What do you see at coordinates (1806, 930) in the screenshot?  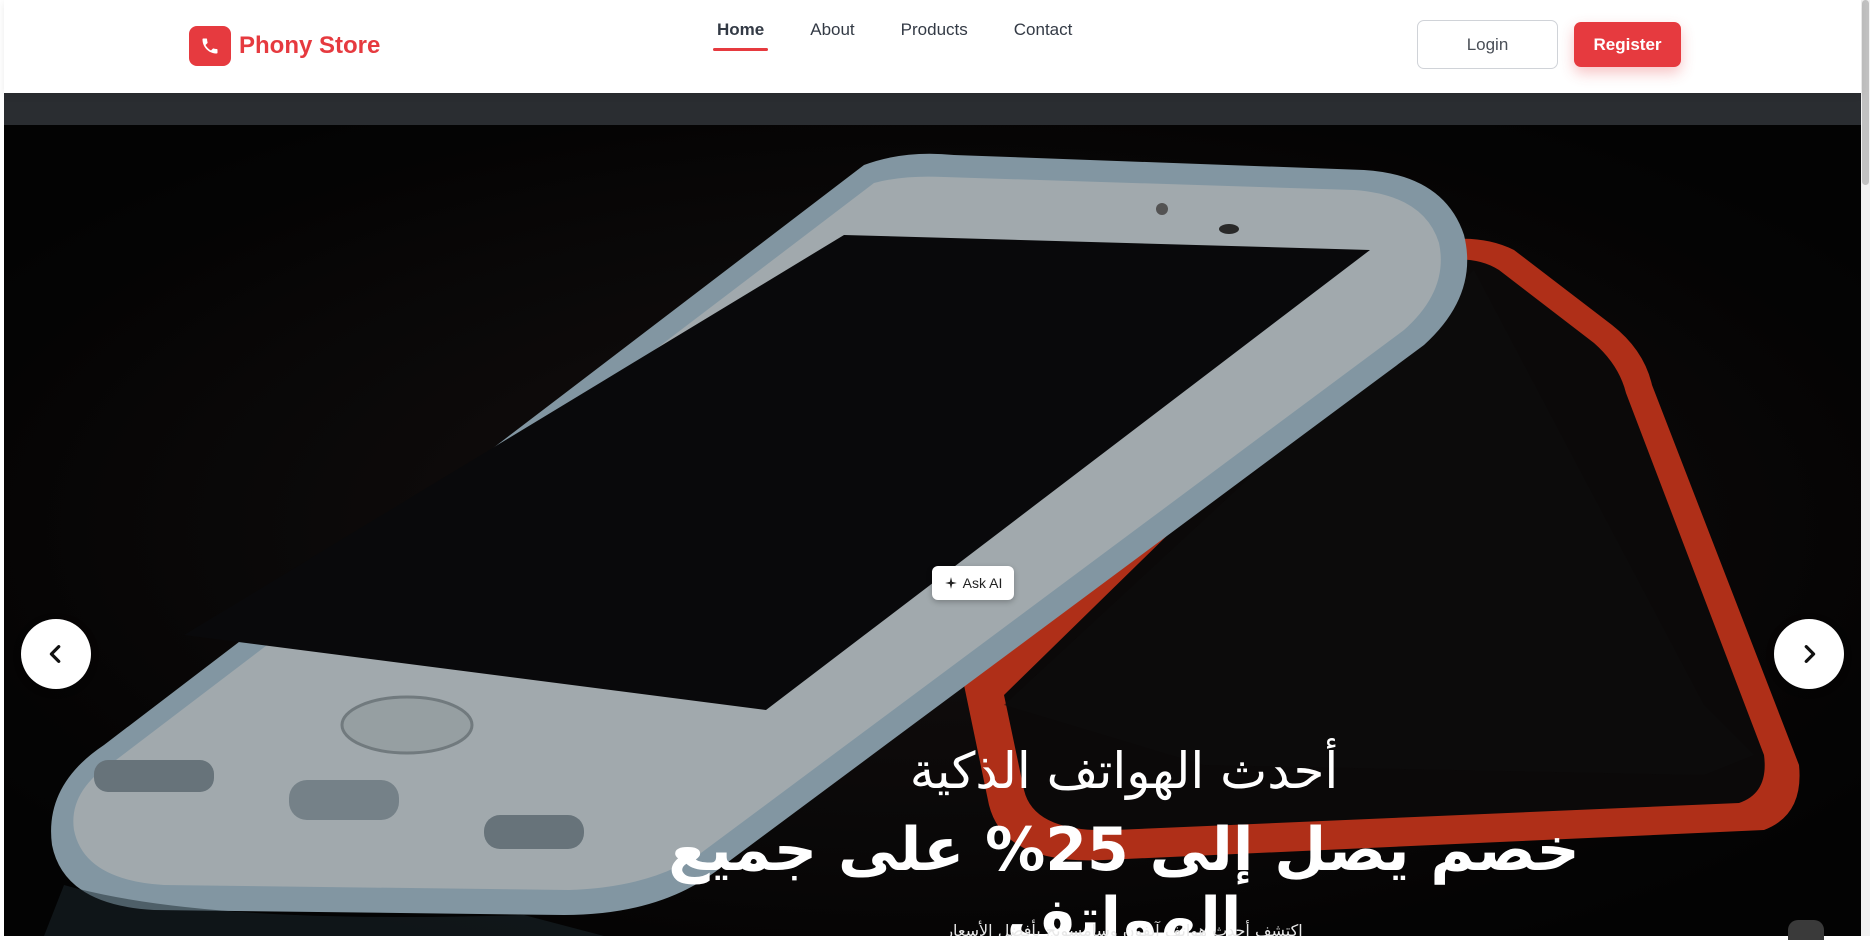 I see `settings-tab` at bounding box center [1806, 930].